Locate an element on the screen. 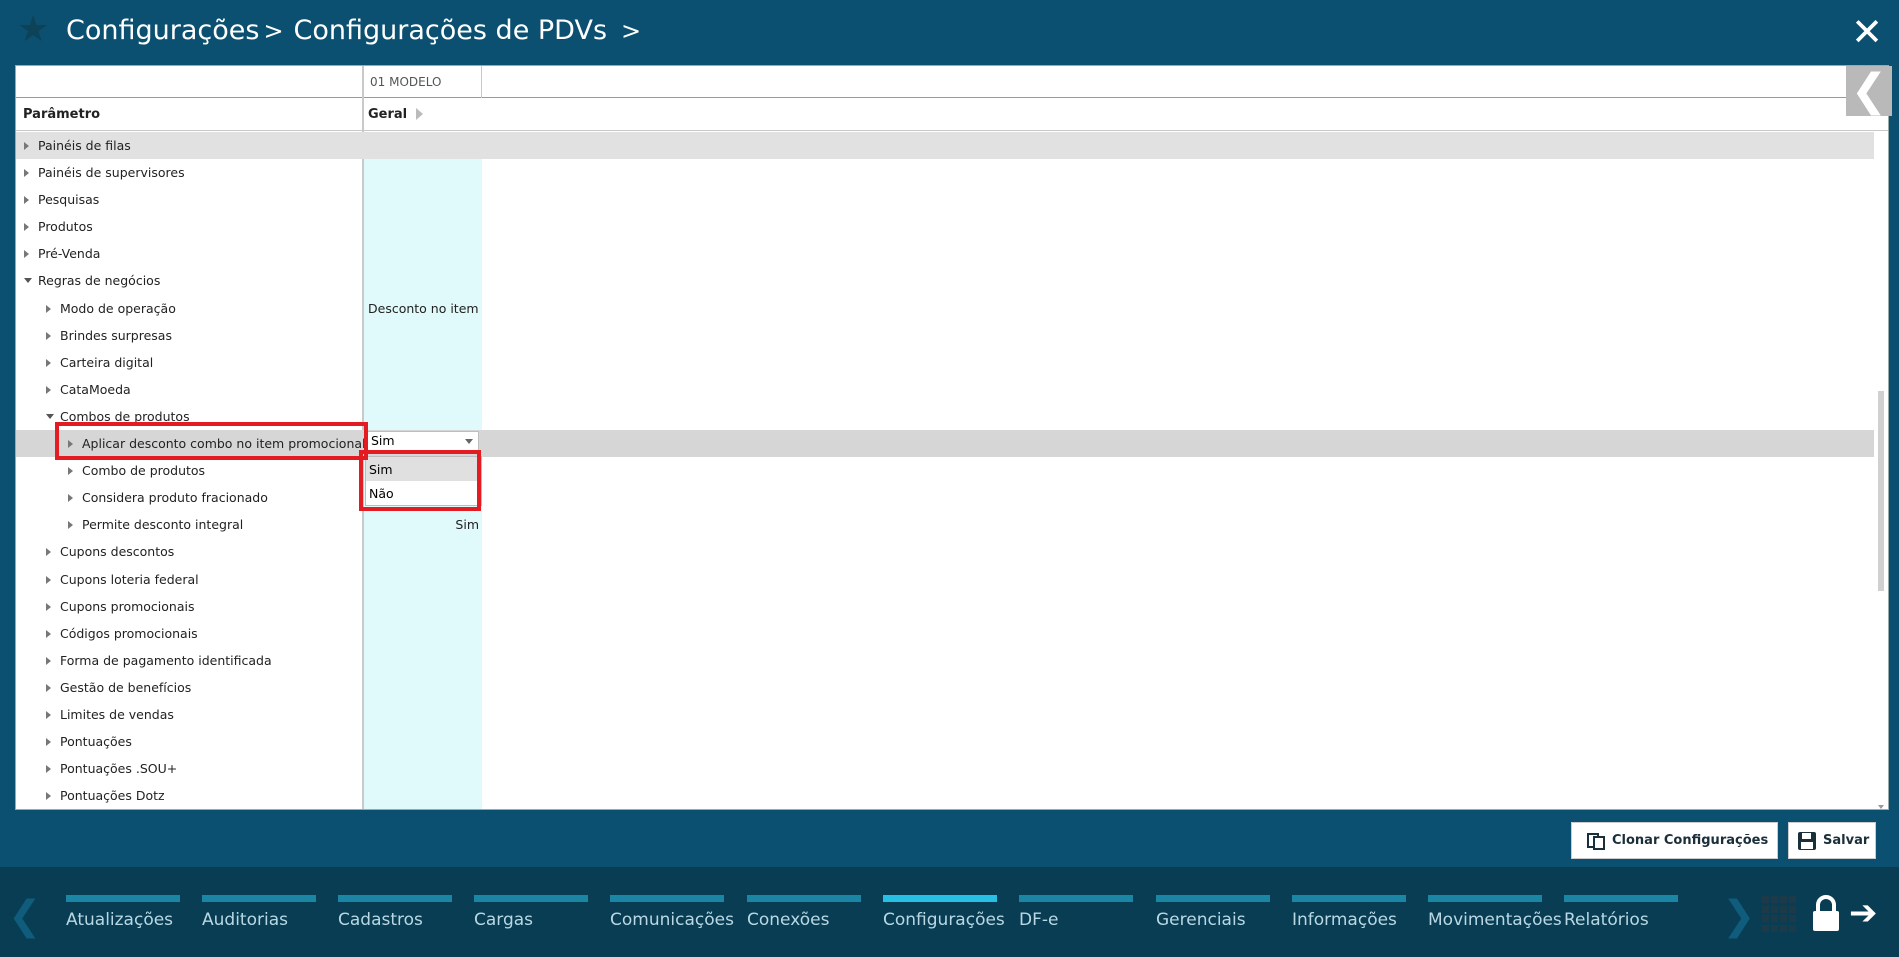 The width and height of the screenshot is (1899, 957). tree-row: Combos de produtos is located at coordinates (945, 416).